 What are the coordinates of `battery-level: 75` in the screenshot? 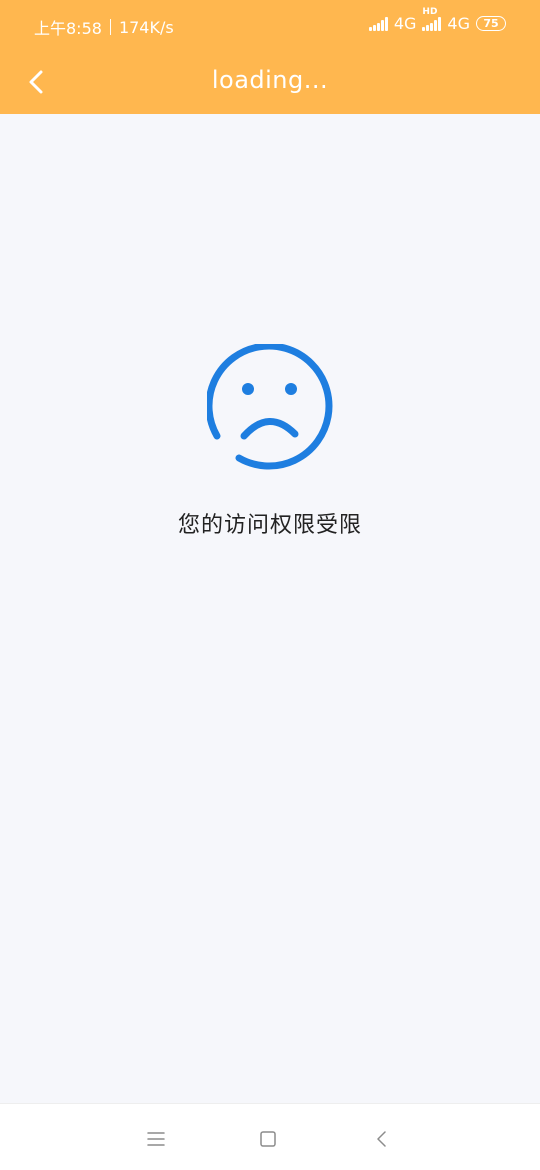 It's located at (491, 23).